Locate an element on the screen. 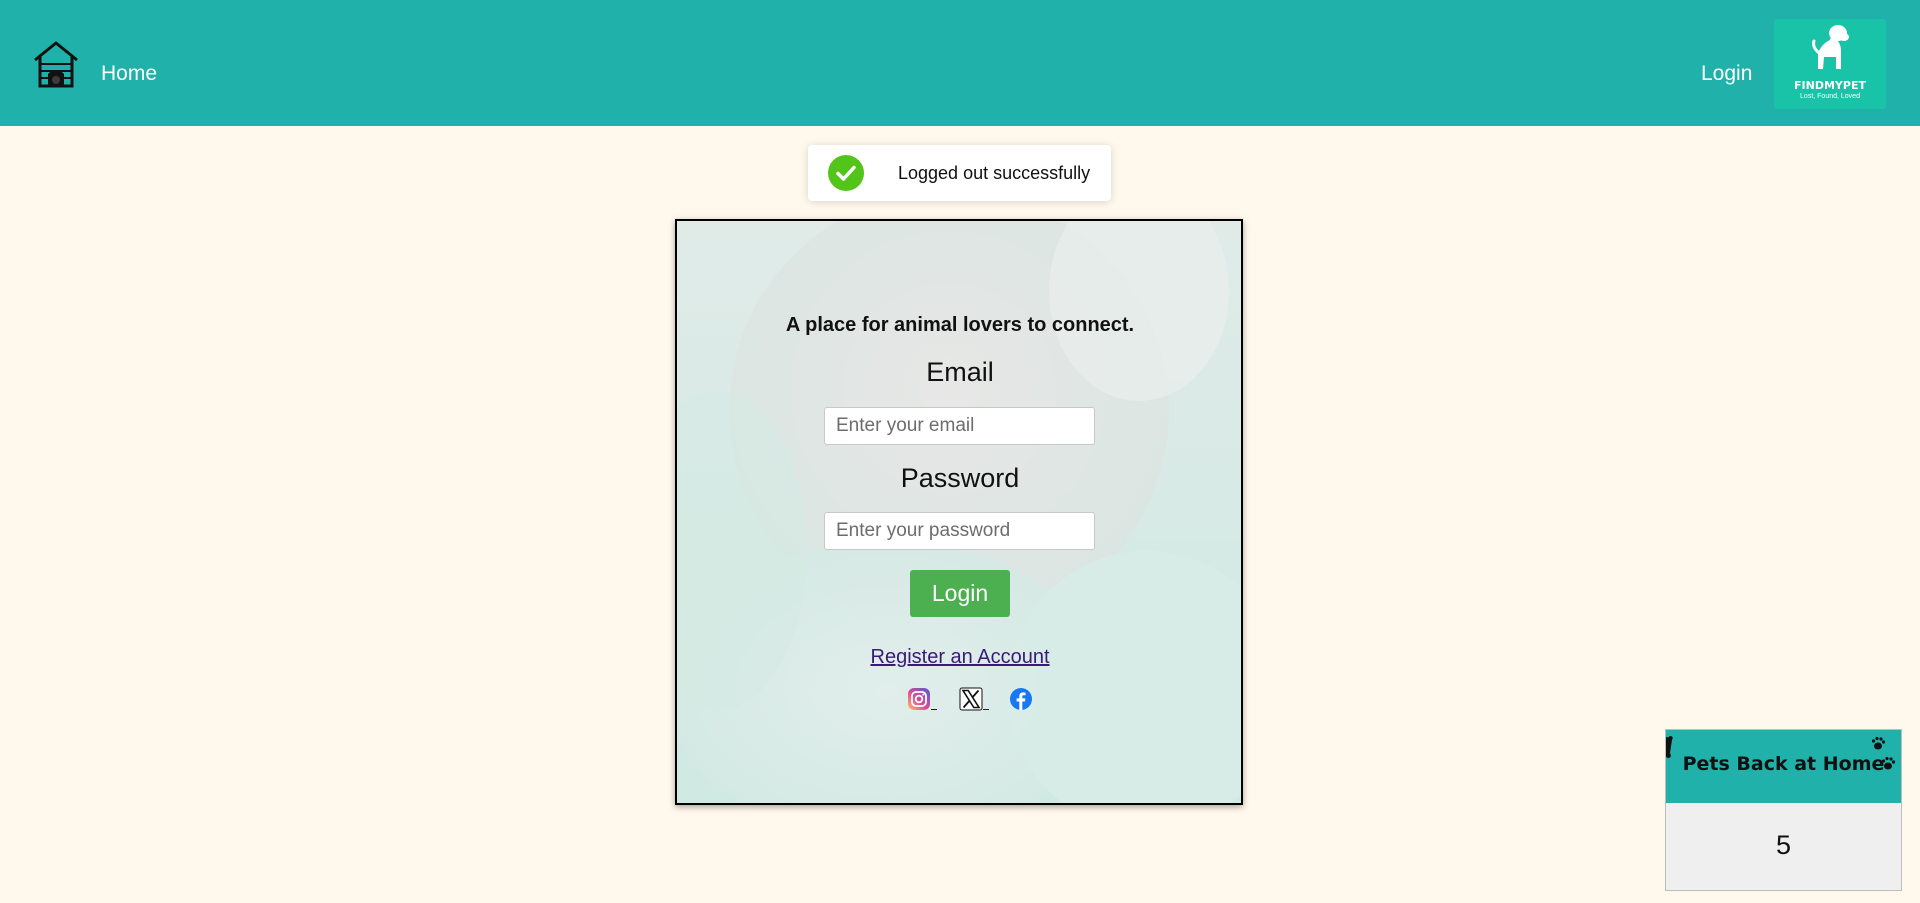 This screenshot has width=1920, height=903. counter-value: 5 is located at coordinates (1783, 845).